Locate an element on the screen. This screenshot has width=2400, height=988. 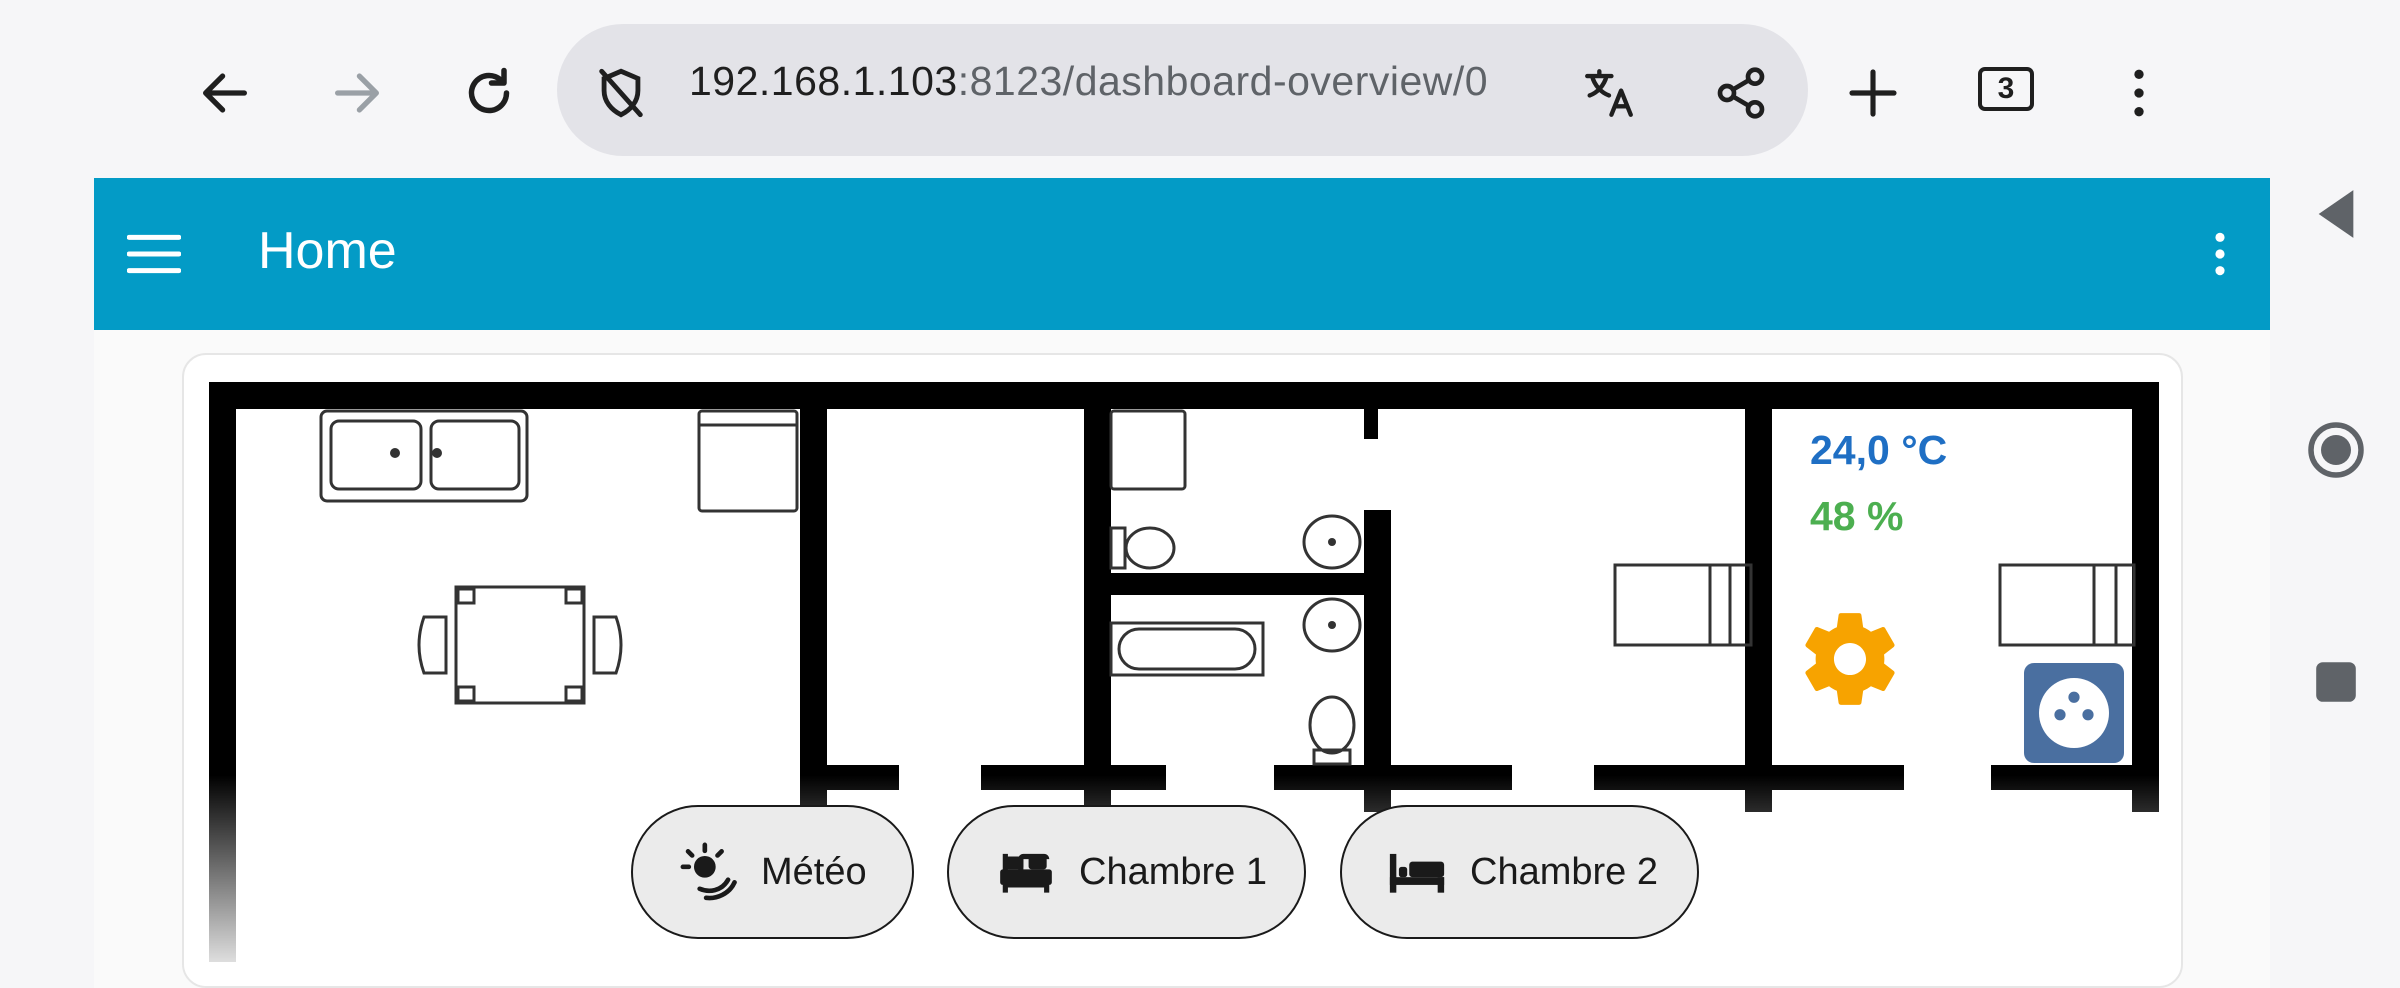
settings-entity is located at coordinates (1850, 659).